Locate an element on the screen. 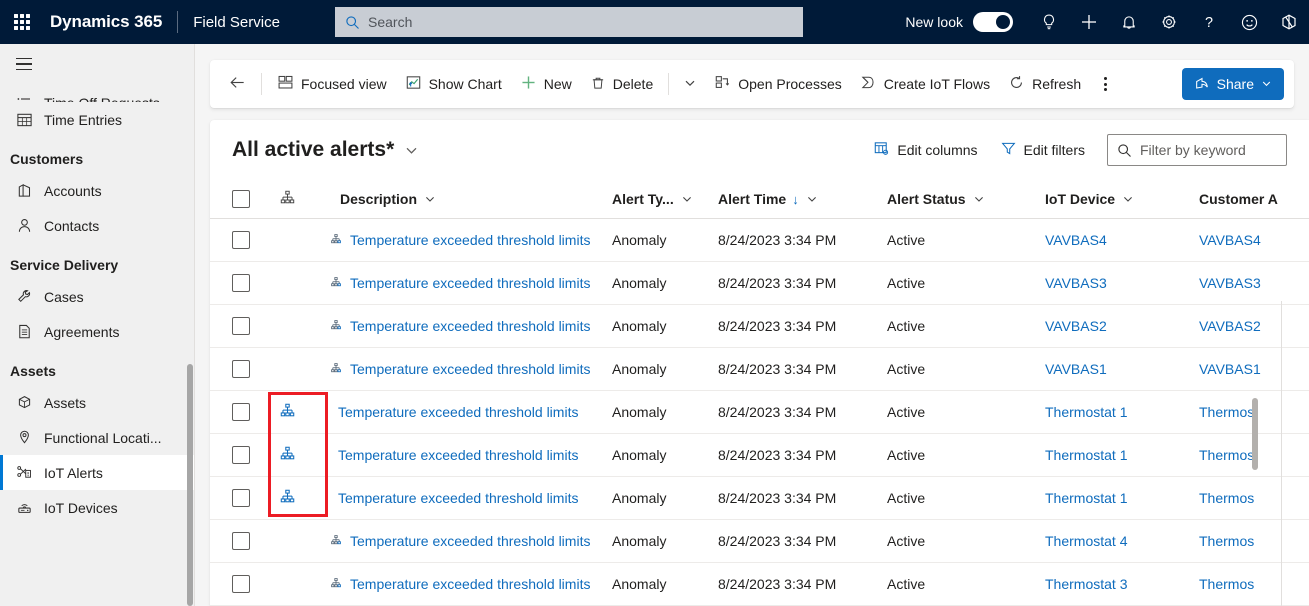 This screenshot has width=1309, height=606. filter-keyword-input: Filter by keyword is located at coordinates (1193, 150).